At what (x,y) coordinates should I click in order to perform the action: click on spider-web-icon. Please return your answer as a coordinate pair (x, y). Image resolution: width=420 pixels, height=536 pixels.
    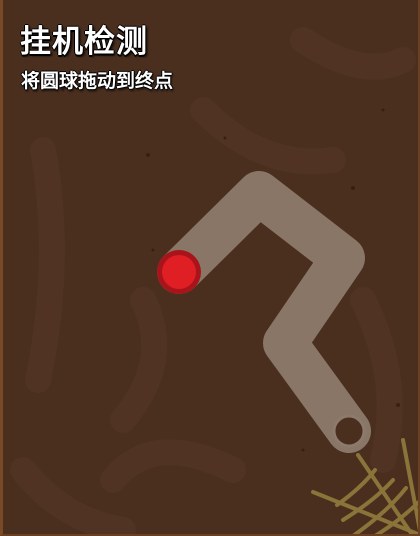
    Looking at the image, I should click on (364, 486).